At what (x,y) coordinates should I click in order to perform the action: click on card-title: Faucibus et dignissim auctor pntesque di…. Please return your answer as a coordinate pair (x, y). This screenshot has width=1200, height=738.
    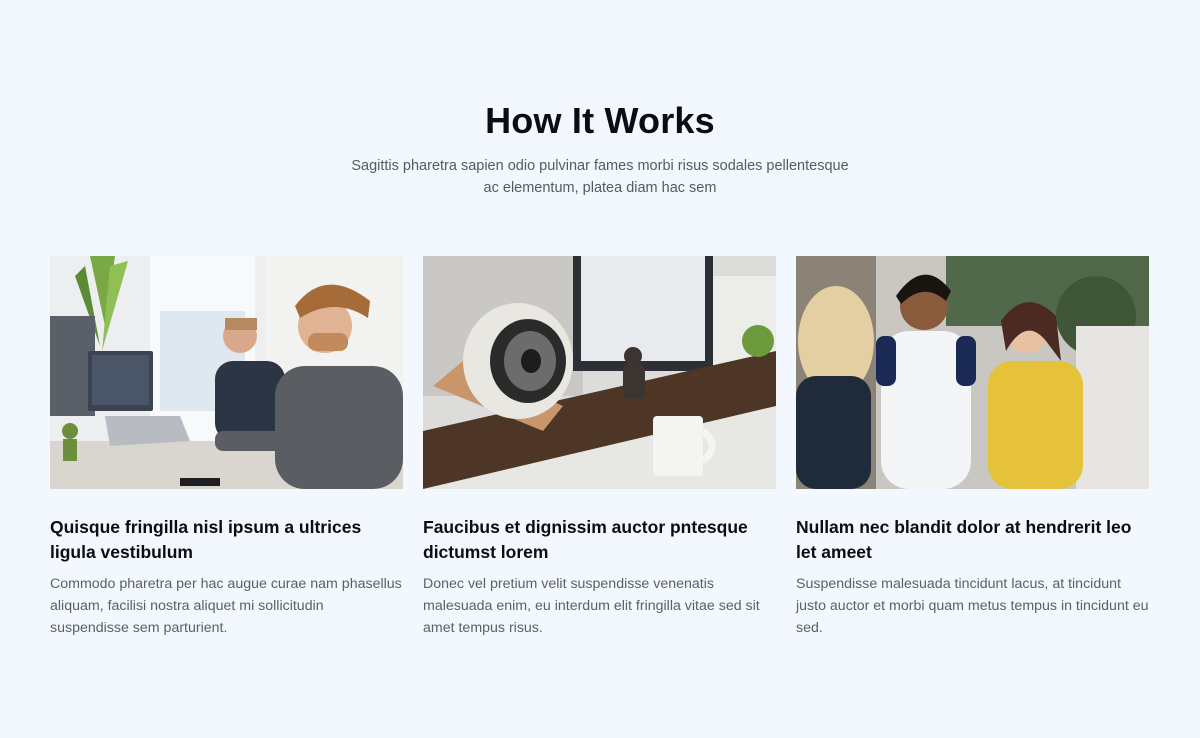
    Looking at the image, I should click on (585, 539).